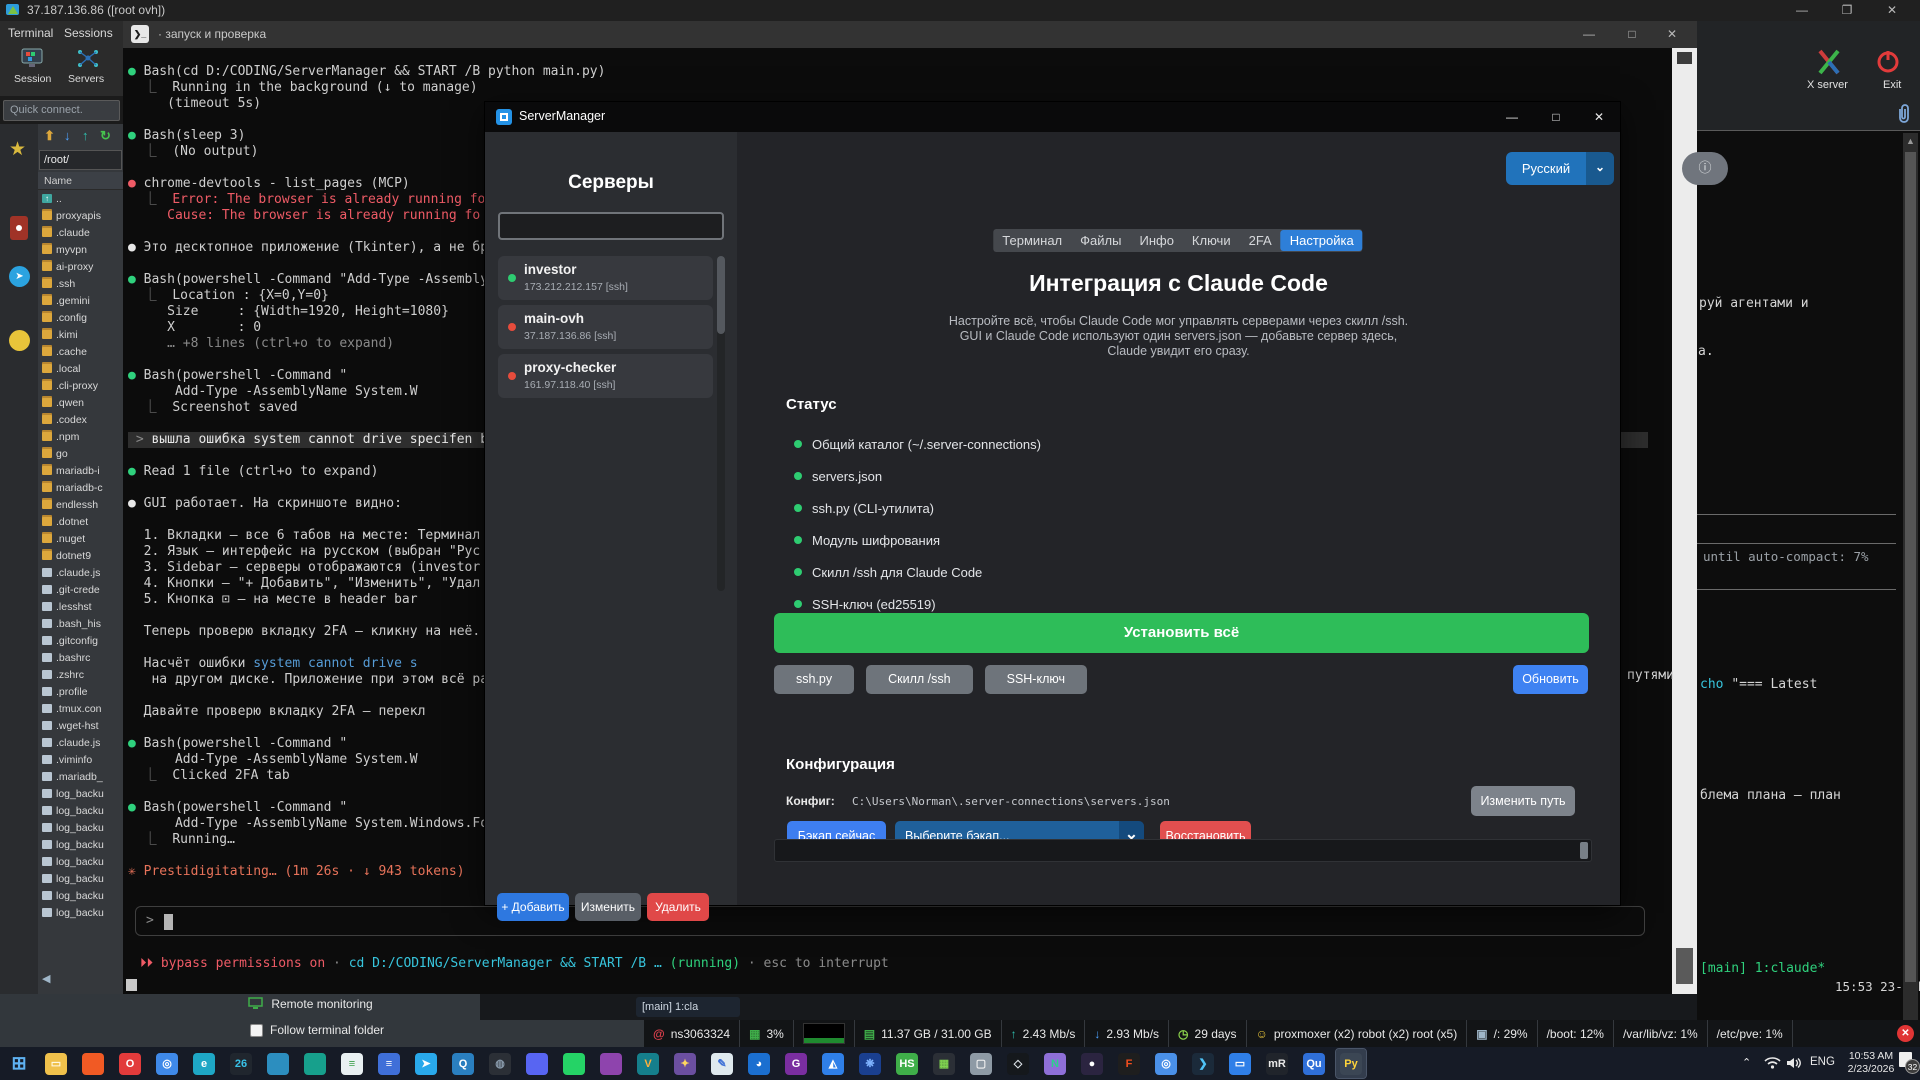  Describe the element at coordinates (1032, 240) in the screenshot. I see `tab-Терминал: Терминал` at that location.